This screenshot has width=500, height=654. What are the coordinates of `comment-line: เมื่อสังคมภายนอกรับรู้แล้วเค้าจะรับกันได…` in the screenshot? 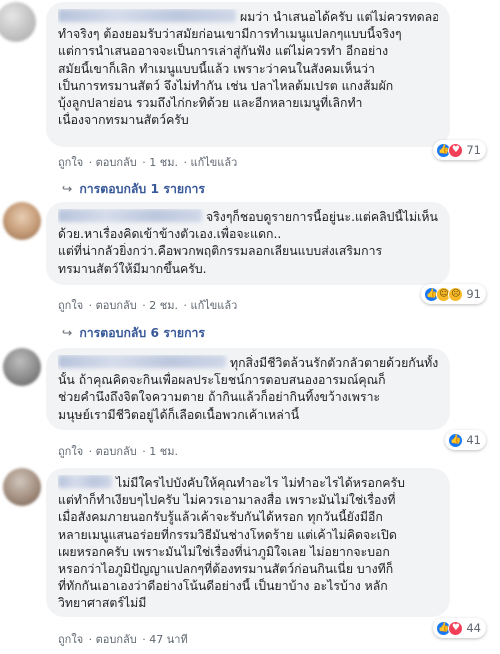 It's located at (220, 517).